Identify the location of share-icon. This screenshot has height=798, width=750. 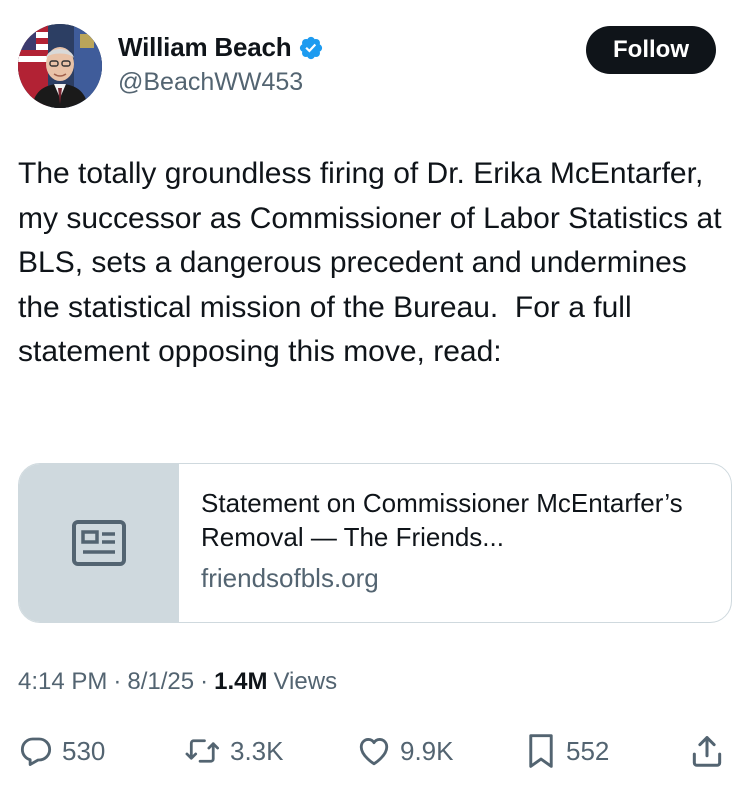
(707, 751).